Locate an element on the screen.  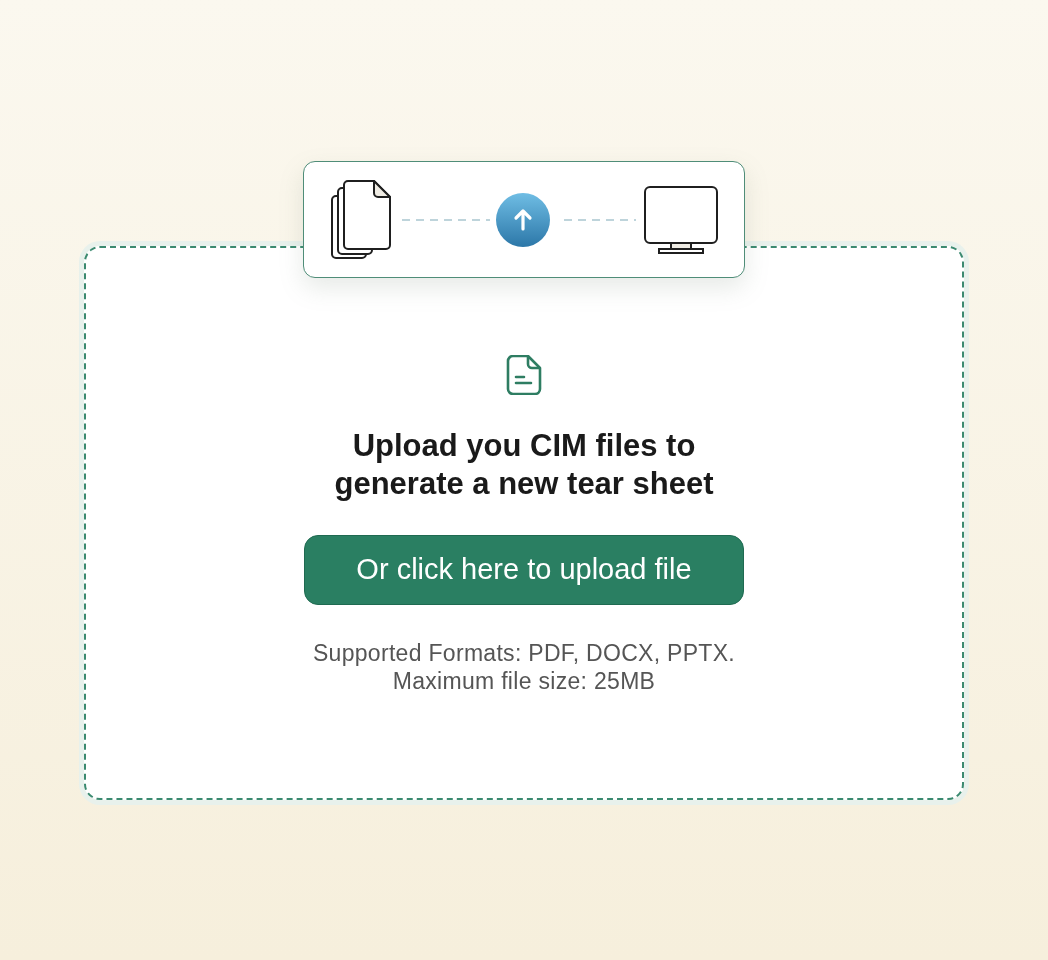
document-stack-icon is located at coordinates (360, 219).